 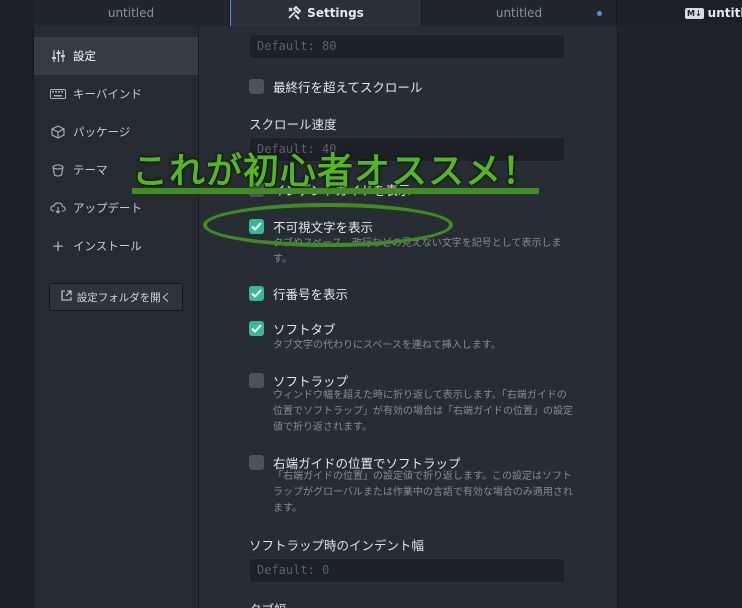 What do you see at coordinates (58, 94) in the screenshot?
I see `keyboard-icon` at bounding box center [58, 94].